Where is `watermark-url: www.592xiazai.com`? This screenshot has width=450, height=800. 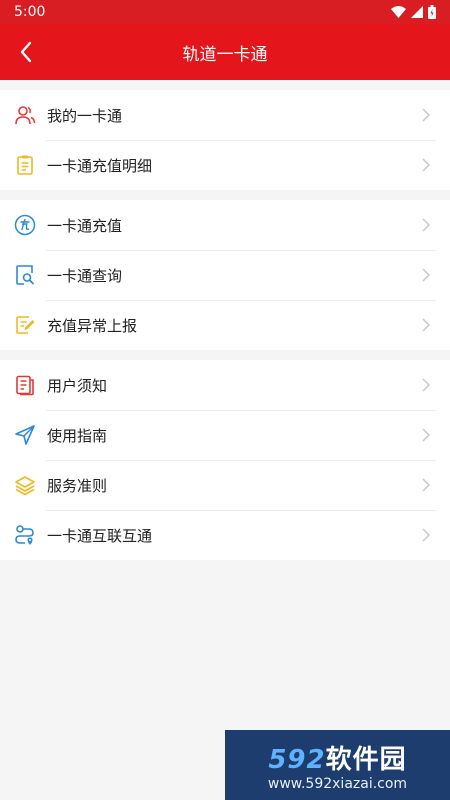 watermark-url: www.592xiazai.com is located at coordinates (337, 783).